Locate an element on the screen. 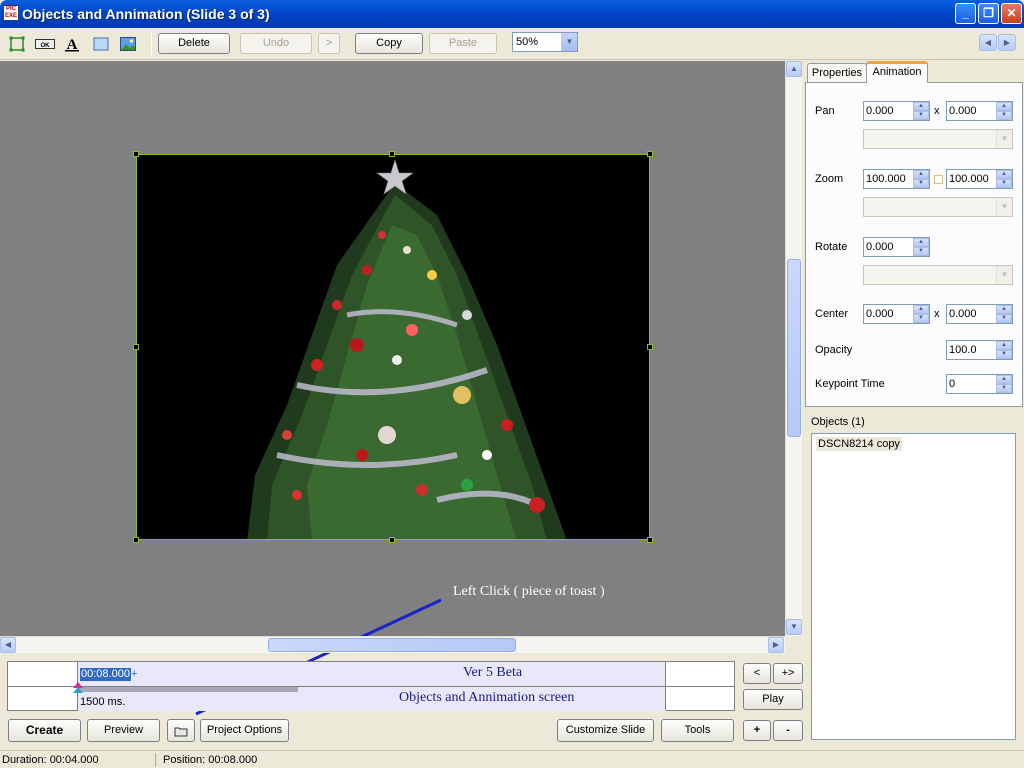 The image size is (1024, 768). delete-button: Delete is located at coordinates (194, 43).